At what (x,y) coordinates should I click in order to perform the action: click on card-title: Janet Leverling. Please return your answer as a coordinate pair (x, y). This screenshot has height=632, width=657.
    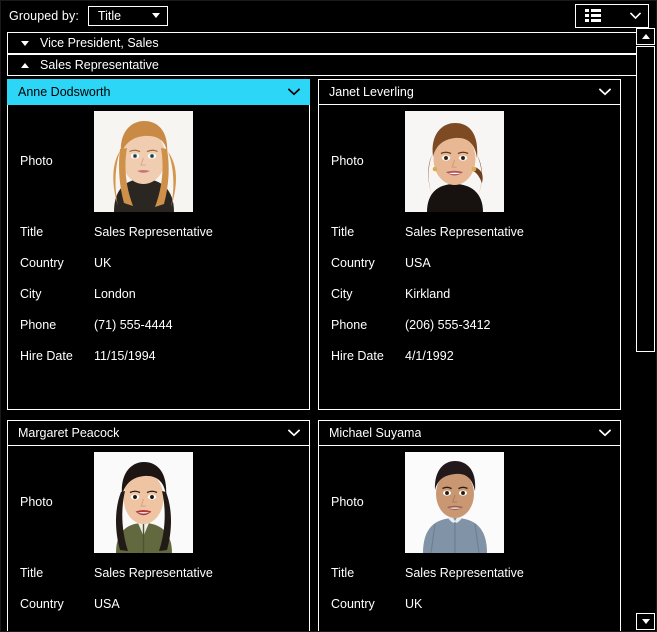
    Looking at the image, I should click on (371, 92).